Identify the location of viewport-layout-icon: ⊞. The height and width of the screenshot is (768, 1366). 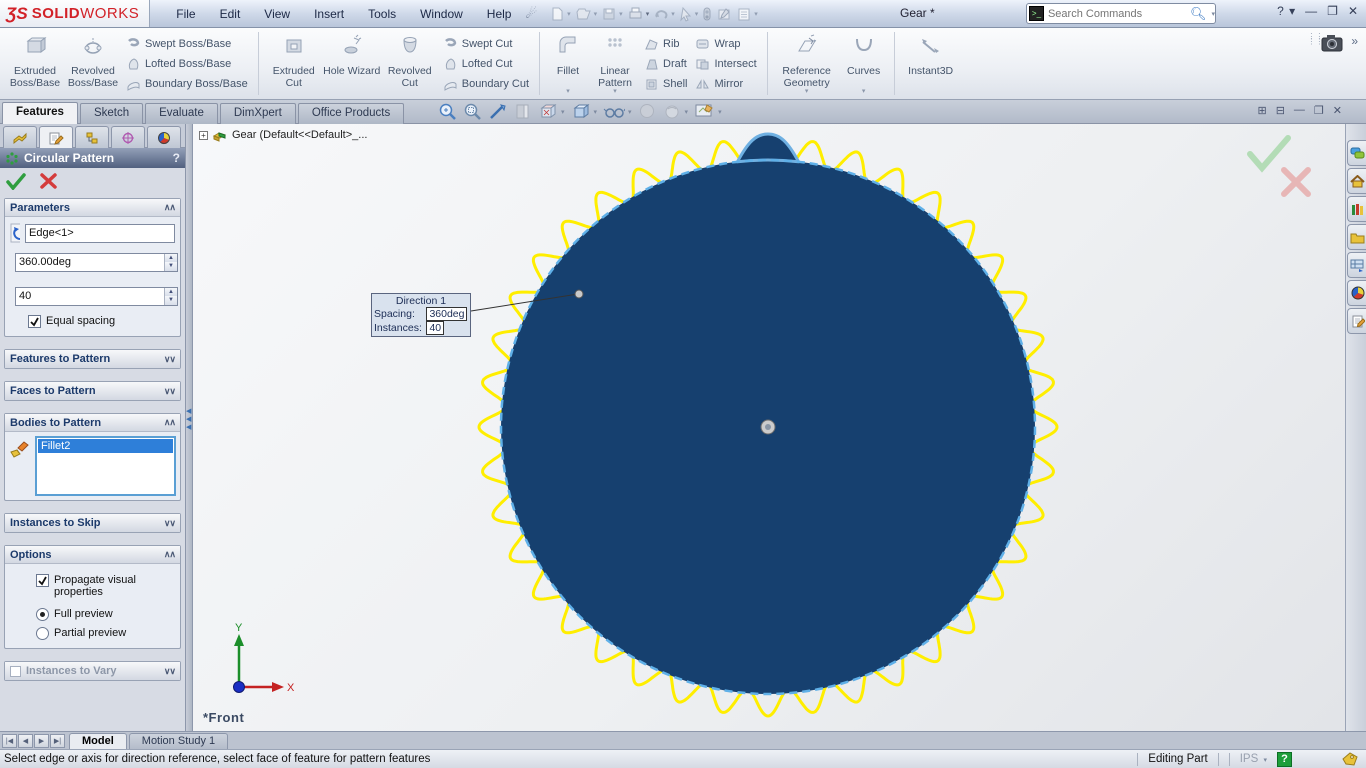
(1261, 110).